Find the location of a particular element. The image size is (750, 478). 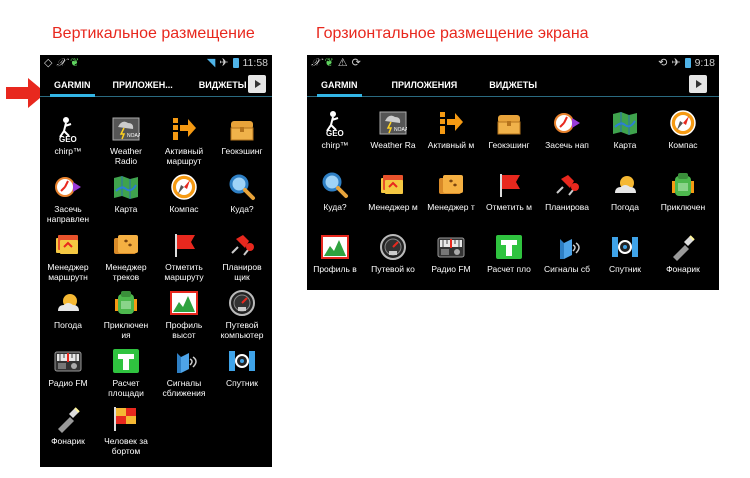

app-label: Человек за бортом is located at coordinates (126, 446).